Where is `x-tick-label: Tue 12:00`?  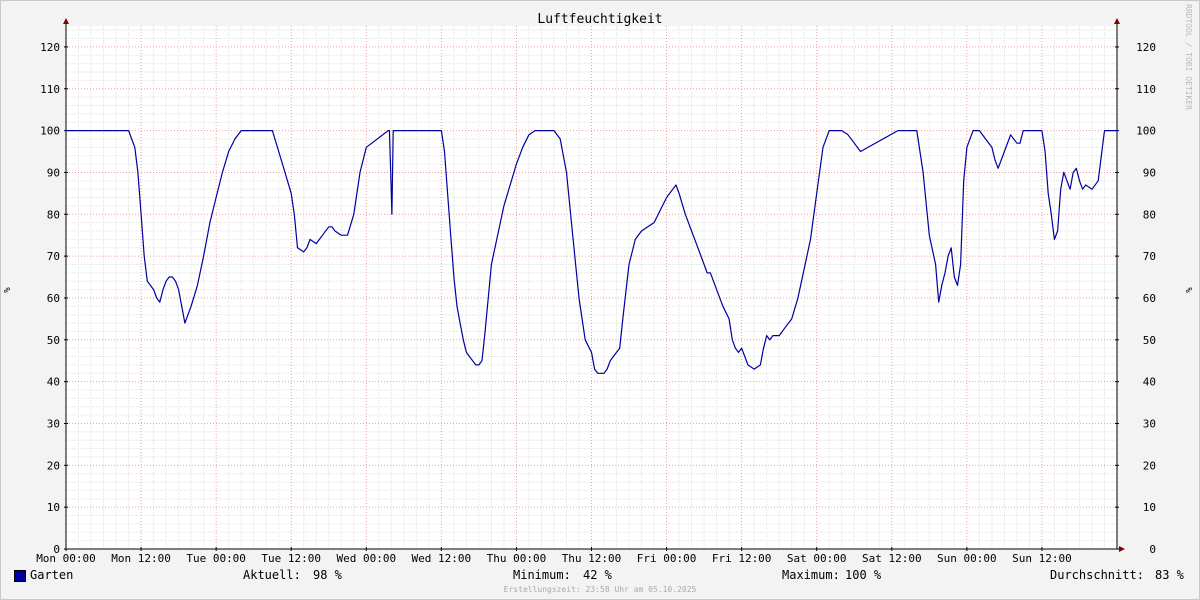
x-tick-label: Tue 12:00 is located at coordinates (291, 558).